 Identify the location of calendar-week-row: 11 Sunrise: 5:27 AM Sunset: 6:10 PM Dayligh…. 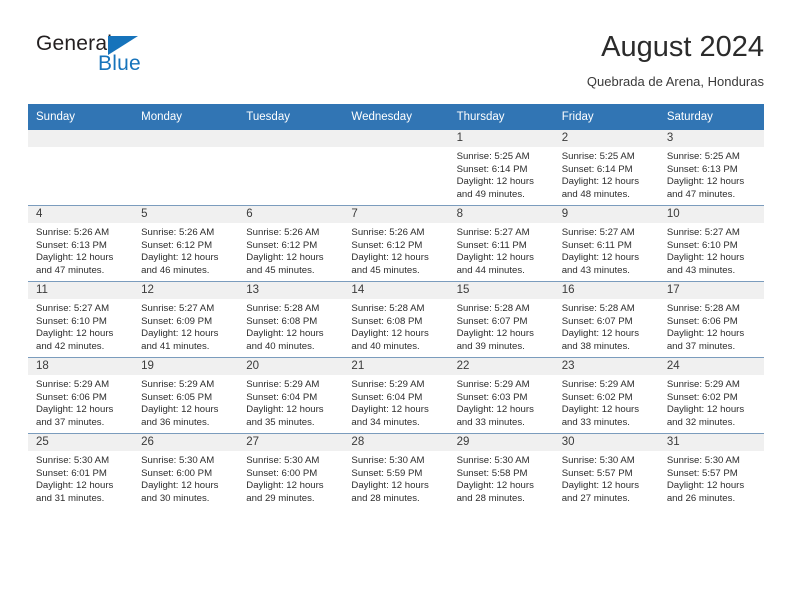
(396, 319).